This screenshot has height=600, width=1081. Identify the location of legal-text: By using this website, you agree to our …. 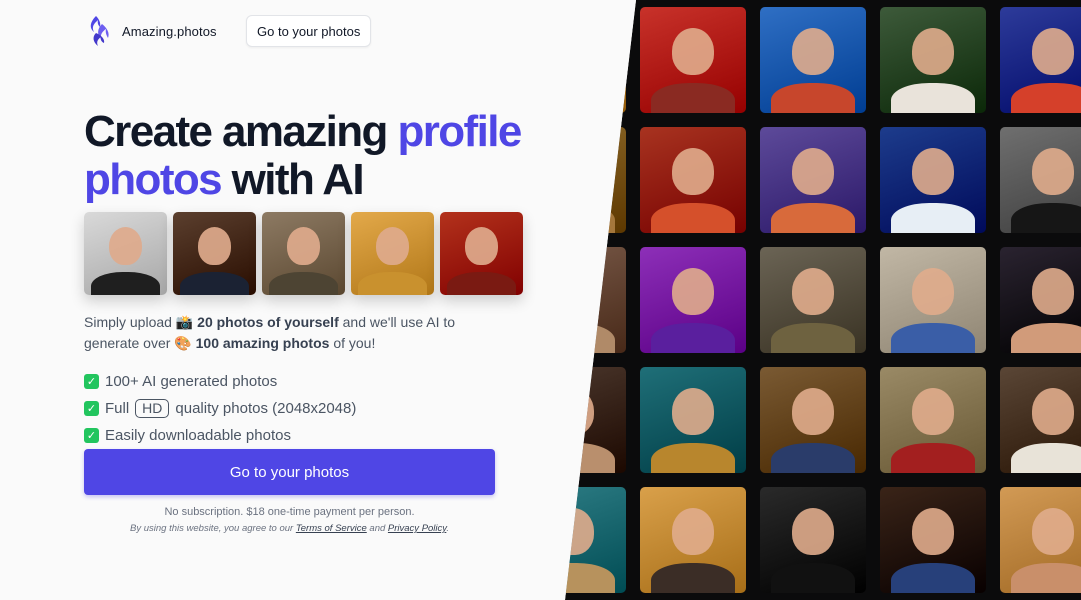
(289, 528).